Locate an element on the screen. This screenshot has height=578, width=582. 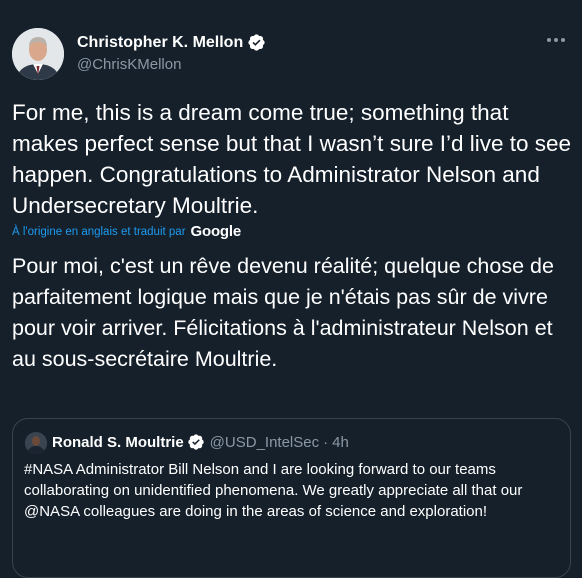
author-name-text: Christopher K. Mellon is located at coordinates (160, 43).